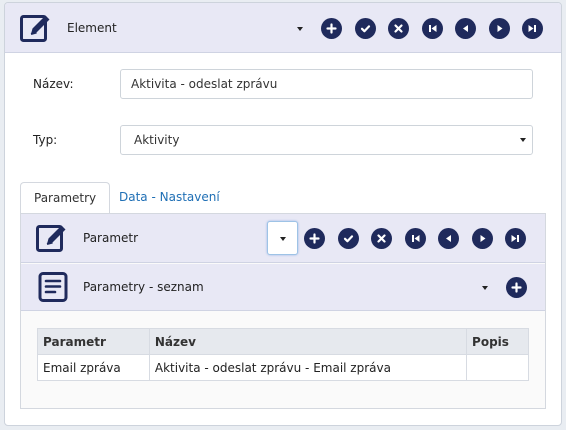  I want to click on type-select-value: Aktivity, so click(157, 140).